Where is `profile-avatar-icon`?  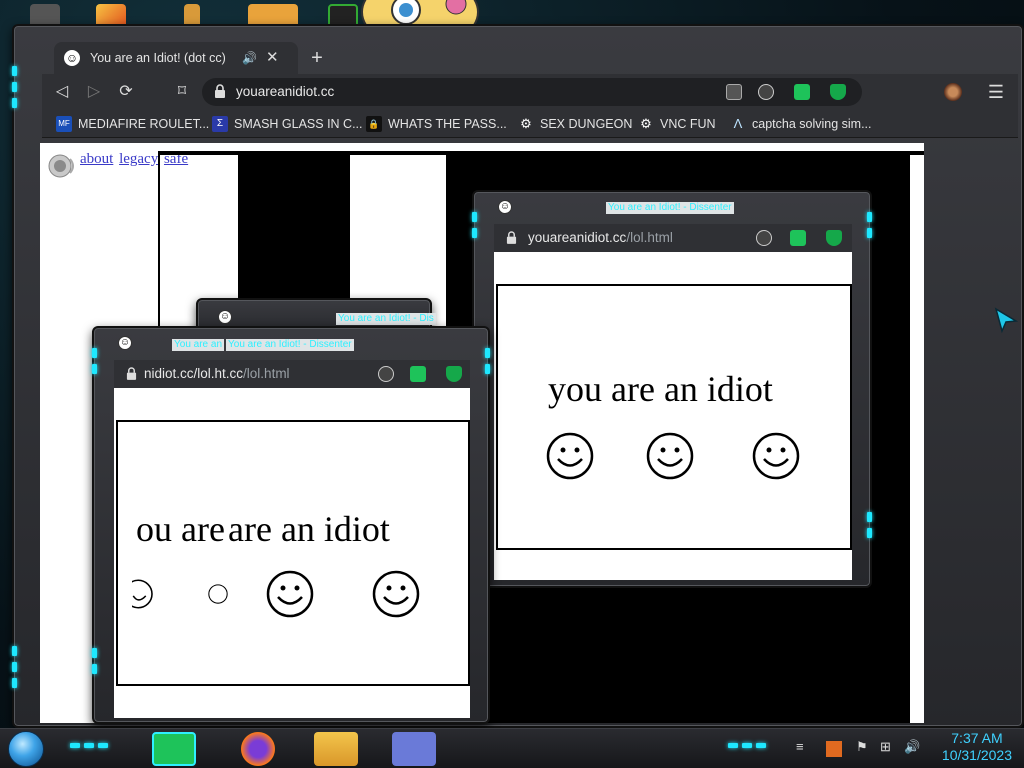 profile-avatar-icon is located at coordinates (953, 92).